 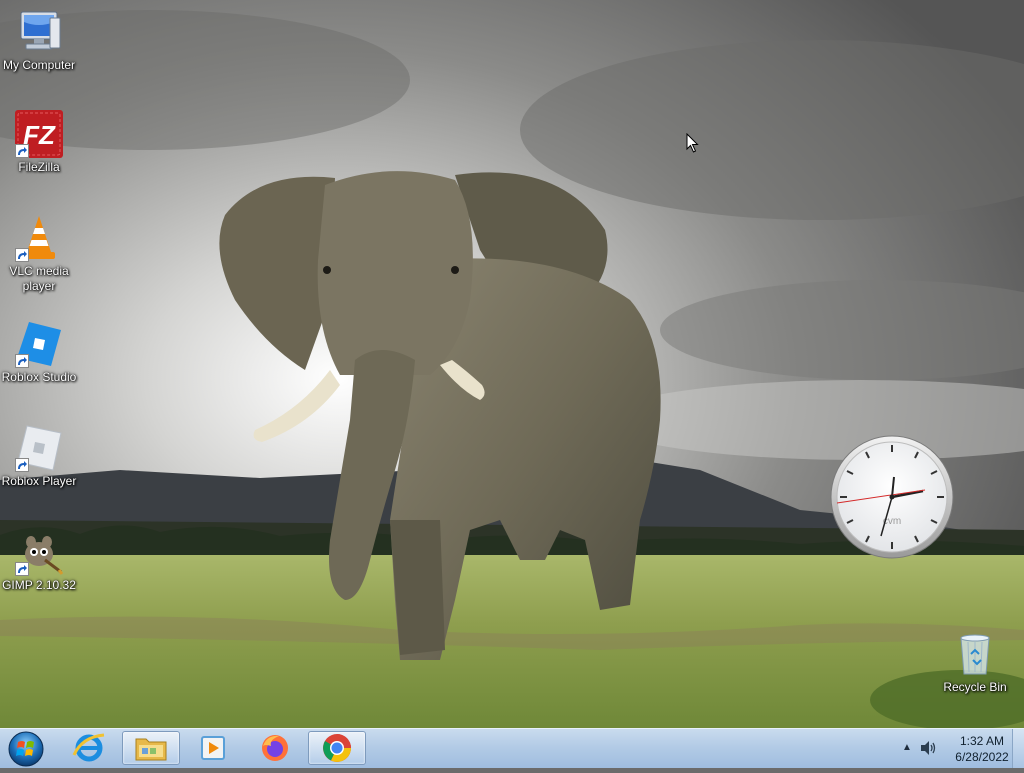 I want to click on desktop-icon-label: My Computer, so click(x=39, y=65).